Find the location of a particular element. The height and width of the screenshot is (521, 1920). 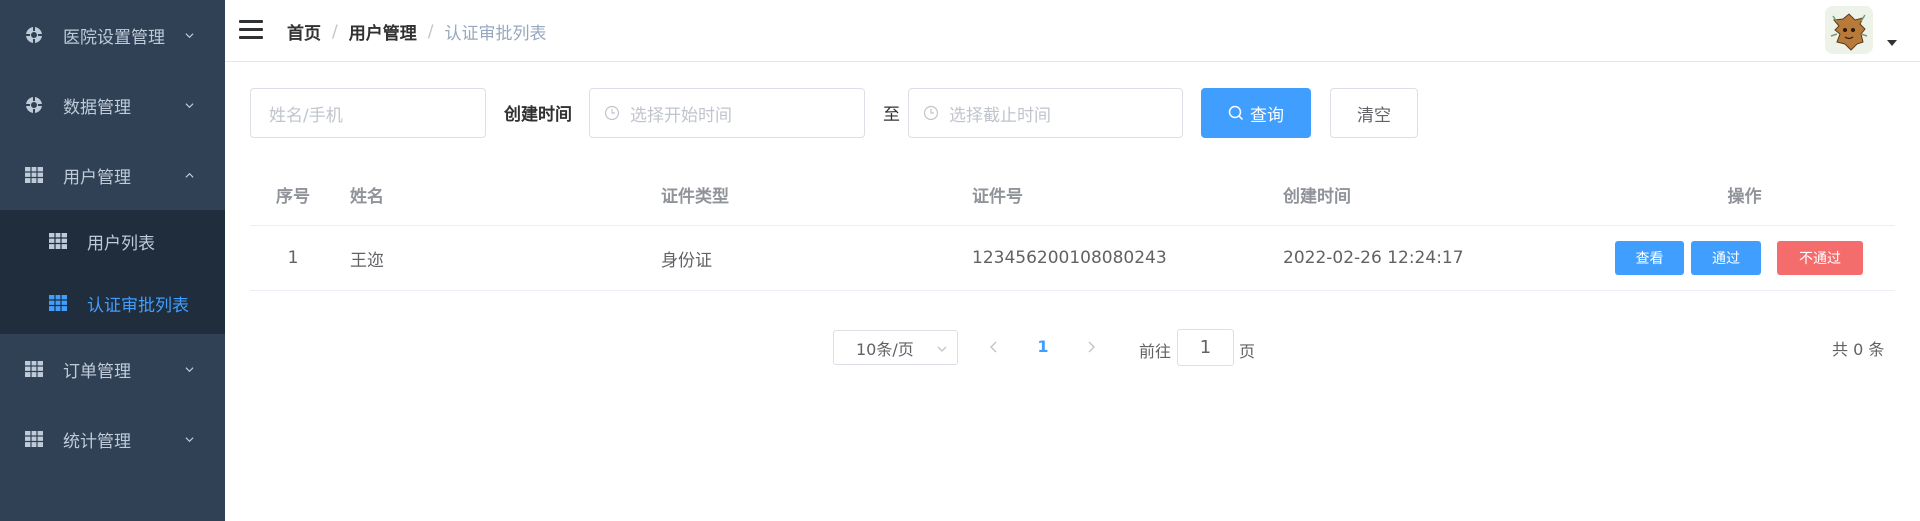

breadcrumb-current: 认证审批列表 is located at coordinates (495, 34).